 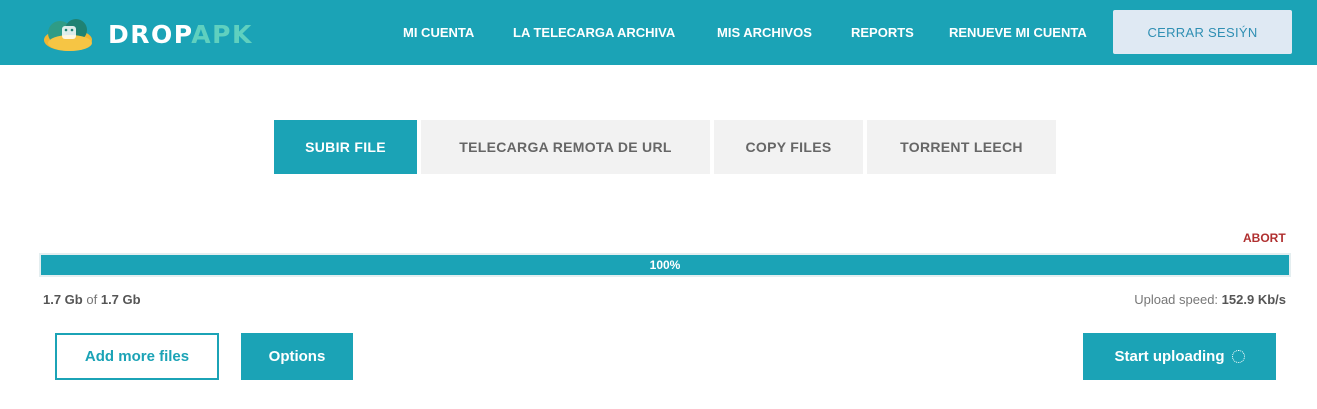 What do you see at coordinates (345, 147) in the screenshot?
I see `tab-upload-file: SUBIR FILE` at bounding box center [345, 147].